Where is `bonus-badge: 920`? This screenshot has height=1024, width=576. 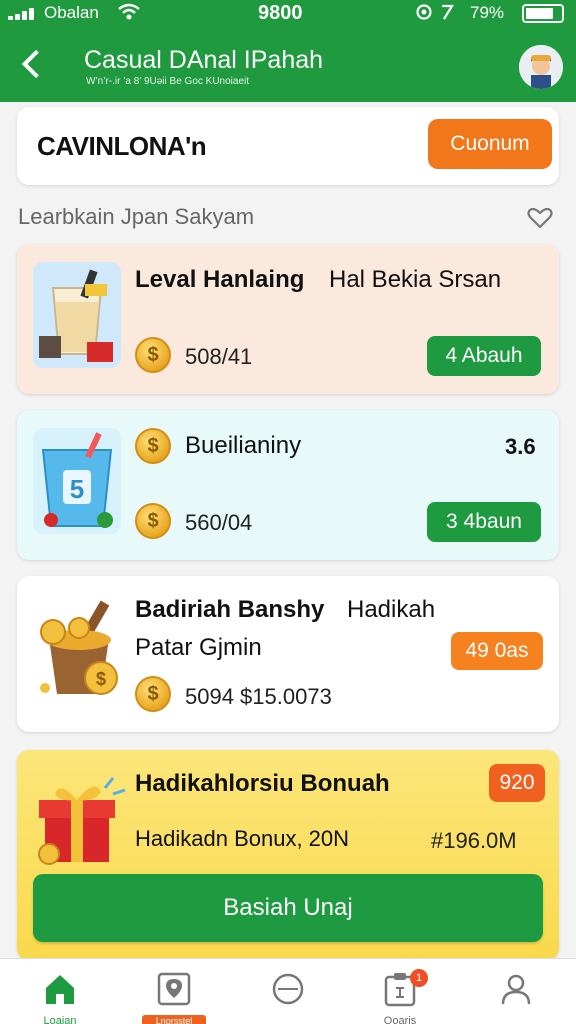 bonus-badge: 920 is located at coordinates (517, 783).